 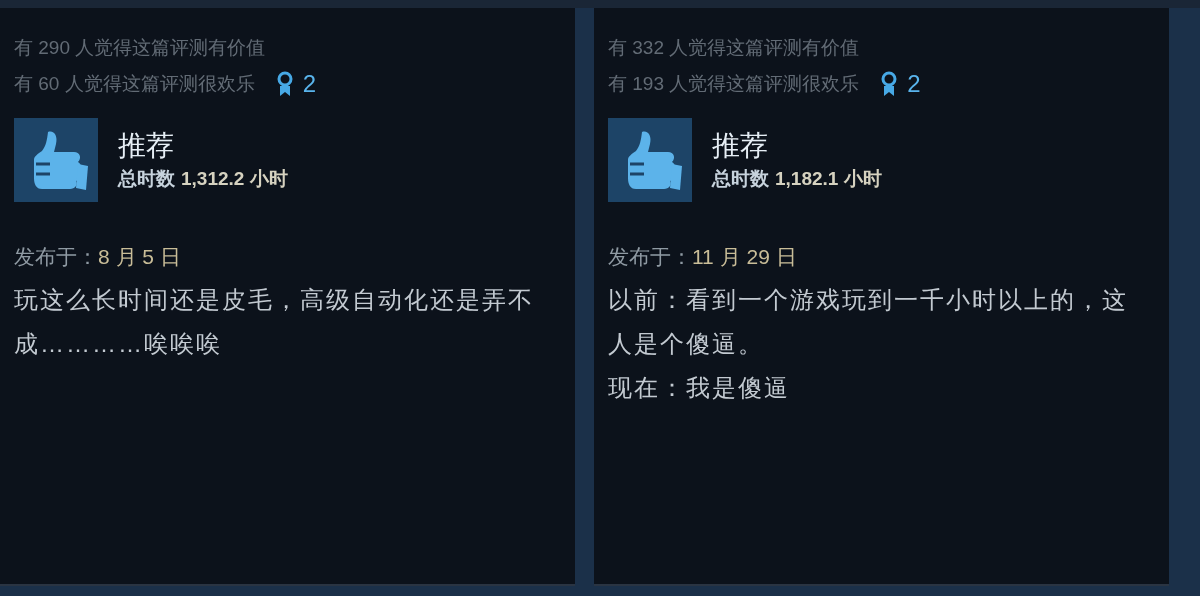 What do you see at coordinates (140, 48) in the screenshot?
I see `helpful-count: 有 290 人觉得这篇评测有价值` at bounding box center [140, 48].